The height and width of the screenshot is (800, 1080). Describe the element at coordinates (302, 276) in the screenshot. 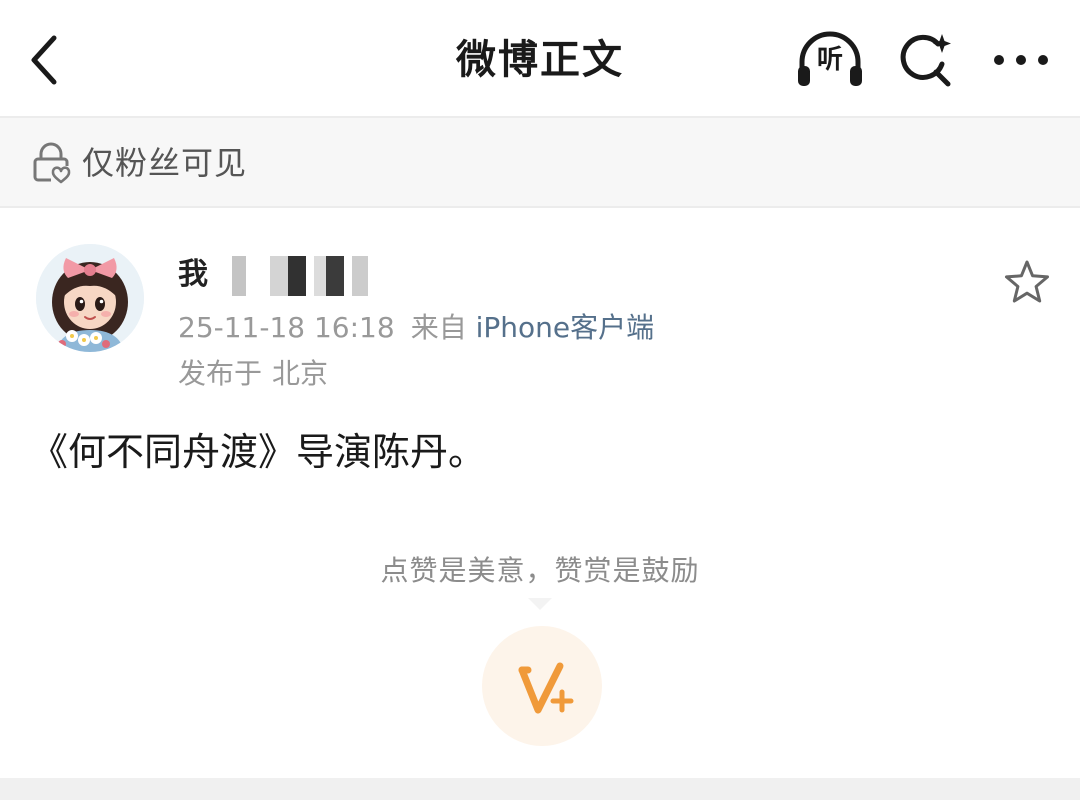

I see `username-redaction` at that location.